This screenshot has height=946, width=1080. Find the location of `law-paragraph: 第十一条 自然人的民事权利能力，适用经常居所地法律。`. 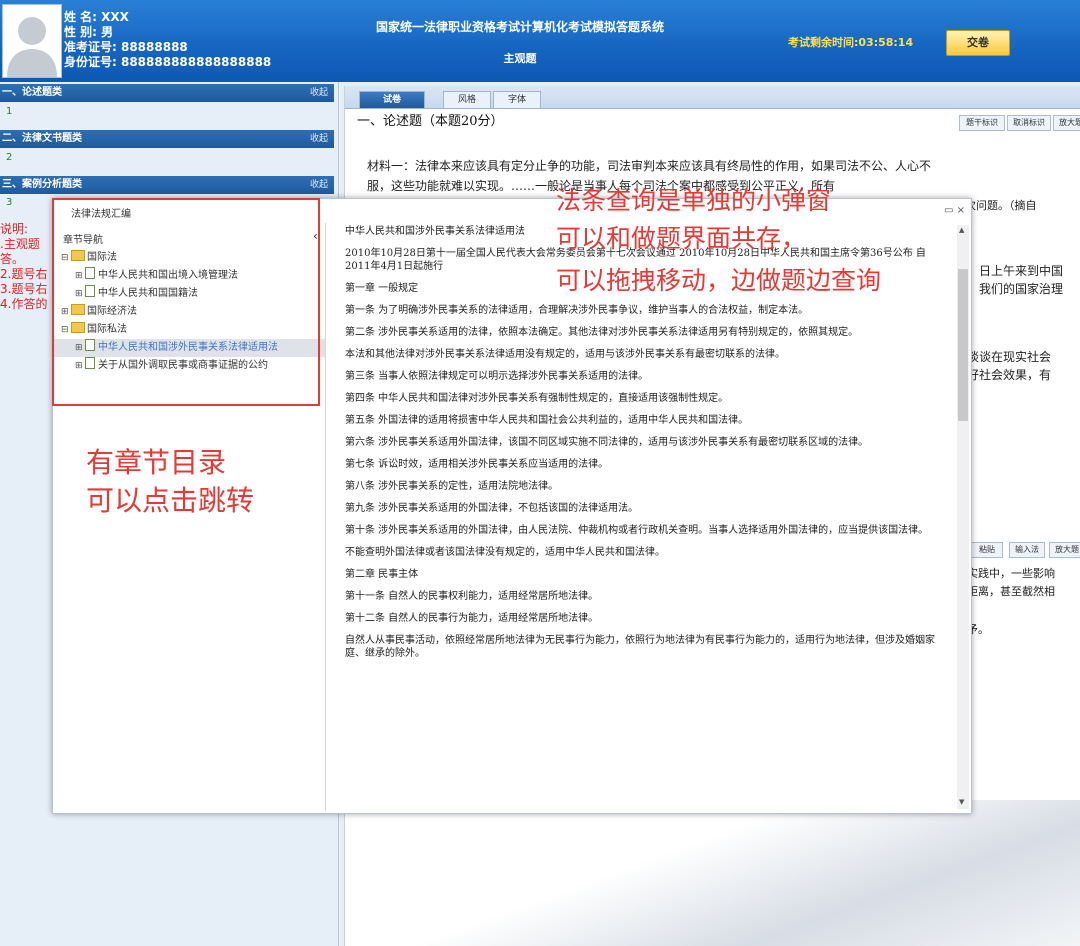

law-paragraph: 第十一条 自然人的民事权利能力，适用经常居所地法律。 is located at coordinates (472, 596).